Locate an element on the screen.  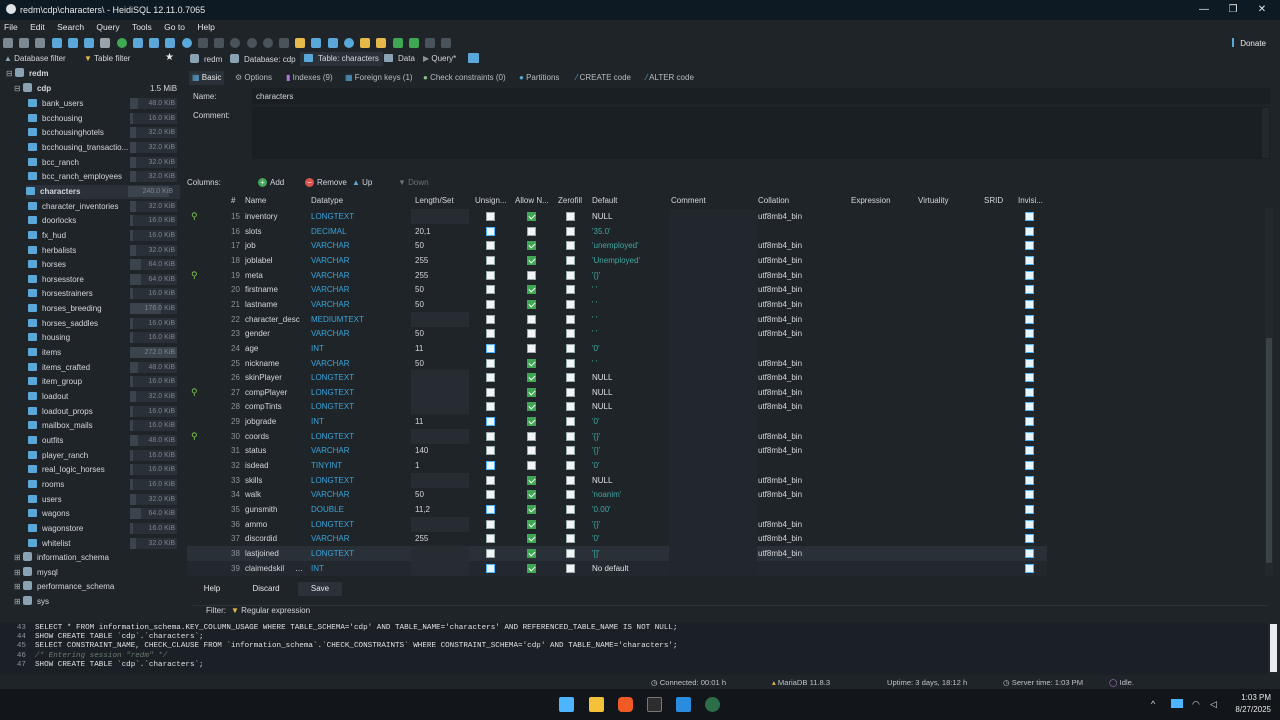
undo-icon is located at coordinates (89, 43).